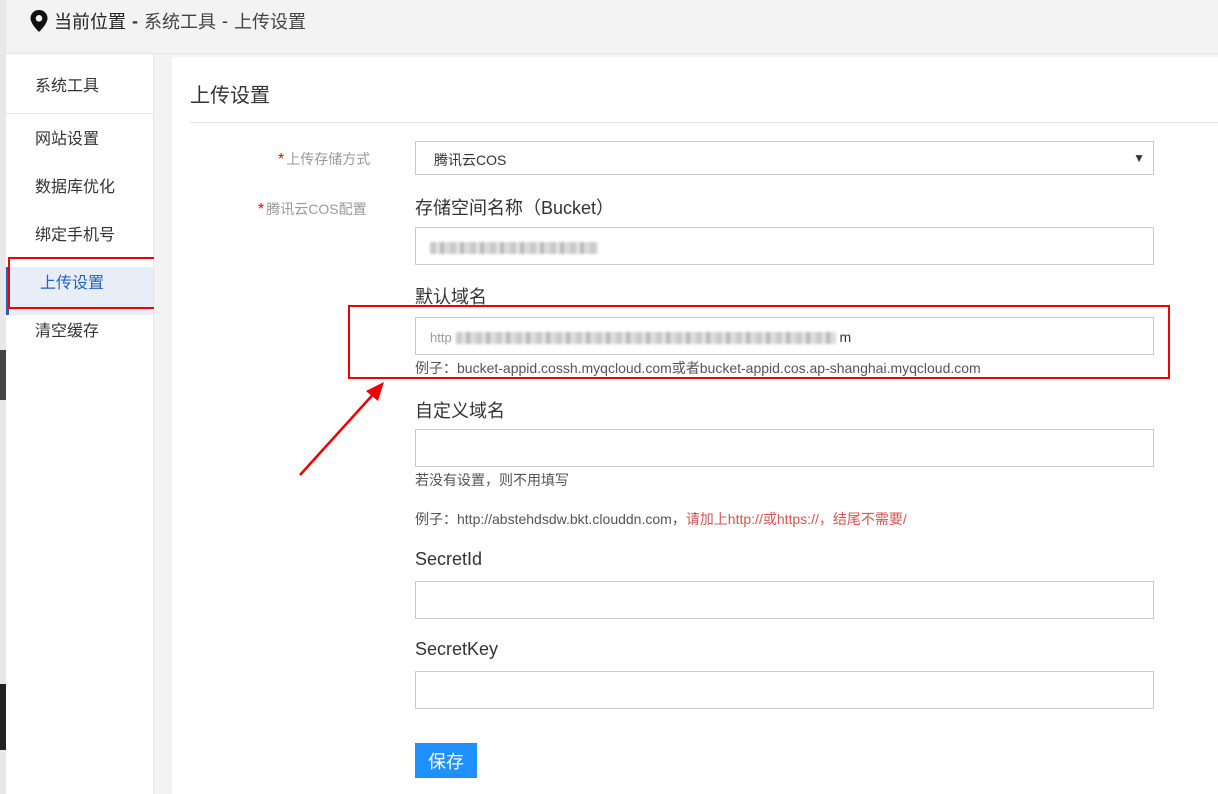 This screenshot has height=794, width=1218. Describe the element at coordinates (446, 760) in the screenshot. I see `save-button: 保存` at that location.